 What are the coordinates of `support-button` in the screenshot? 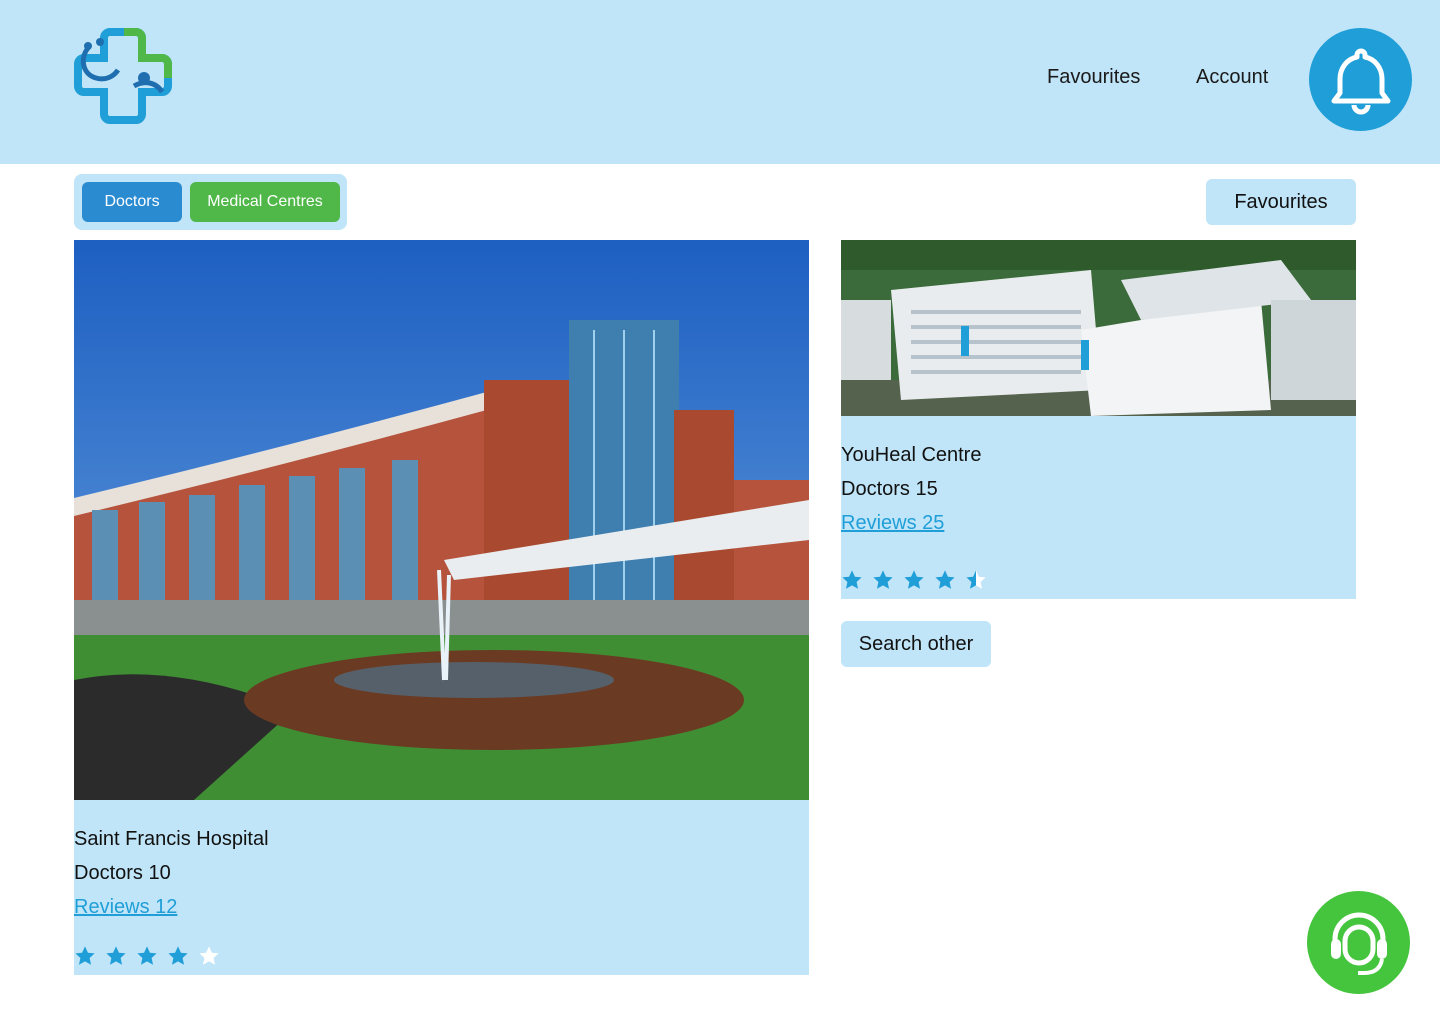 It's located at (1358, 942).